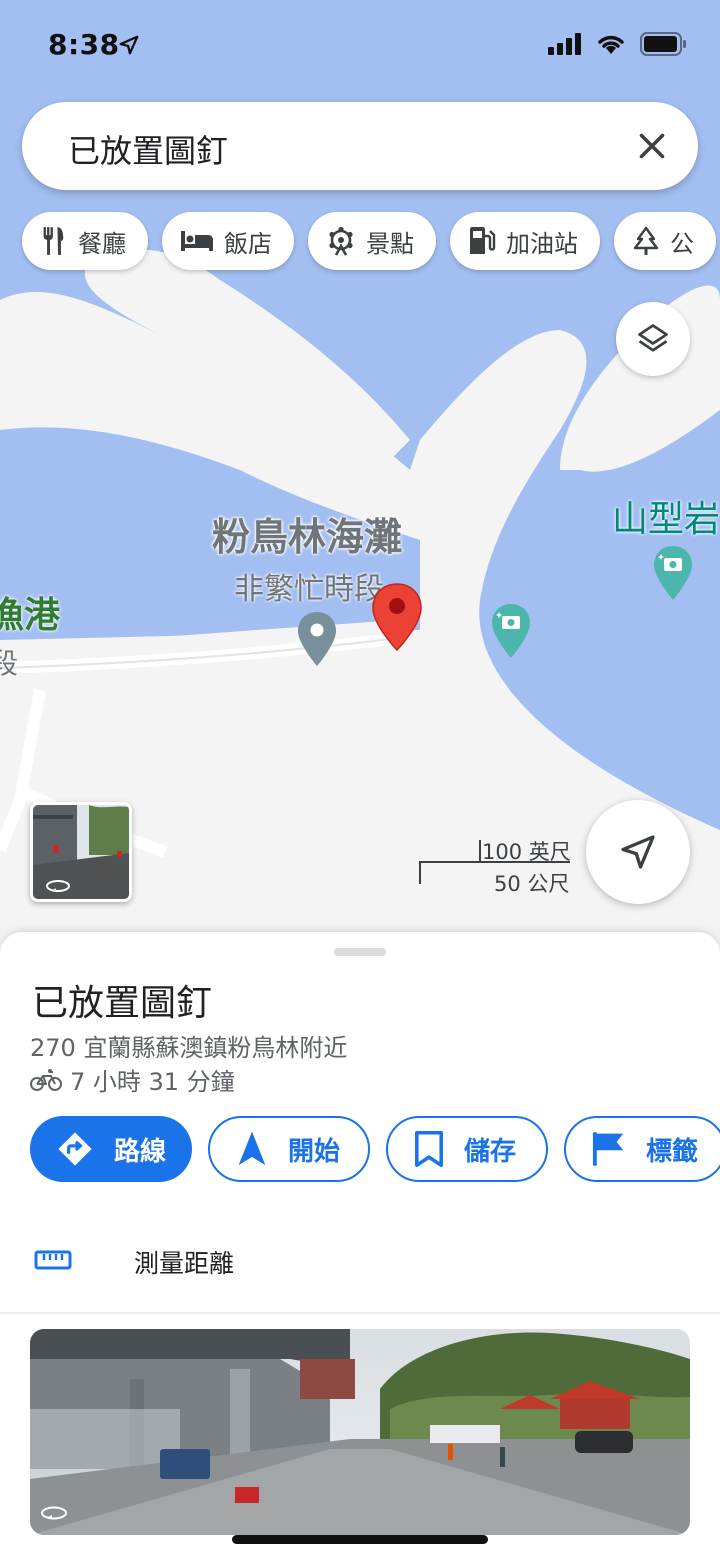 The image size is (720, 1558). What do you see at coordinates (152, 1082) in the screenshot?
I see `travel-duration-text: 7 小時 31 分鐘` at bounding box center [152, 1082].